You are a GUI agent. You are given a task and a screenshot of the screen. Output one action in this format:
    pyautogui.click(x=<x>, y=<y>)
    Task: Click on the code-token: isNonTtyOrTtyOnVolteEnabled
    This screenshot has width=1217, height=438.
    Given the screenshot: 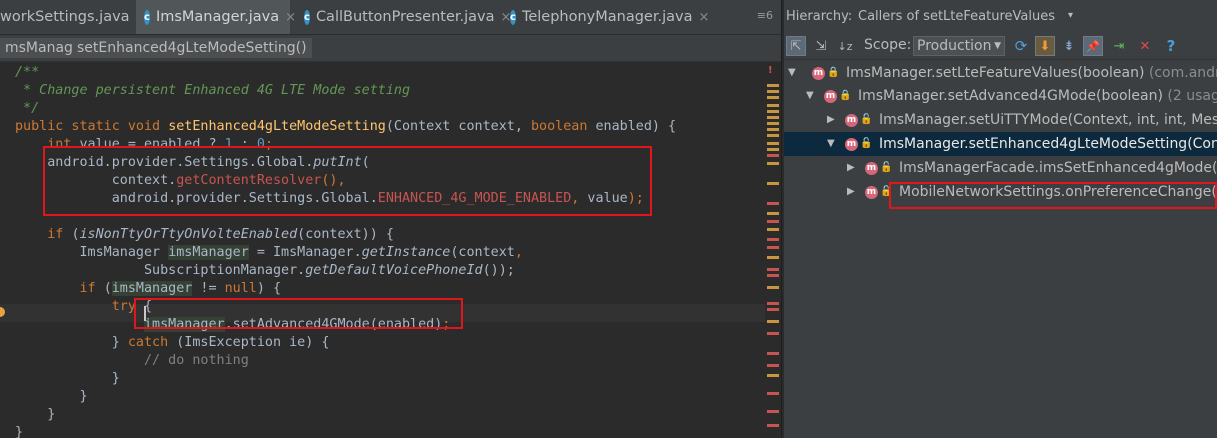 What is the action you would take?
    pyautogui.click(x=188, y=234)
    